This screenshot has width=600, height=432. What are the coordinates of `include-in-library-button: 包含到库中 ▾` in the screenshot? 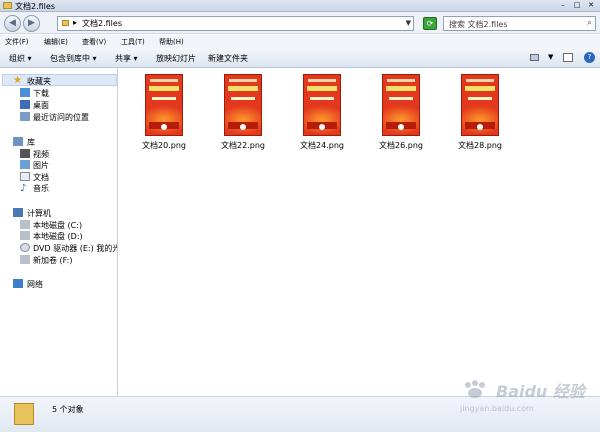 It's located at (73, 58).